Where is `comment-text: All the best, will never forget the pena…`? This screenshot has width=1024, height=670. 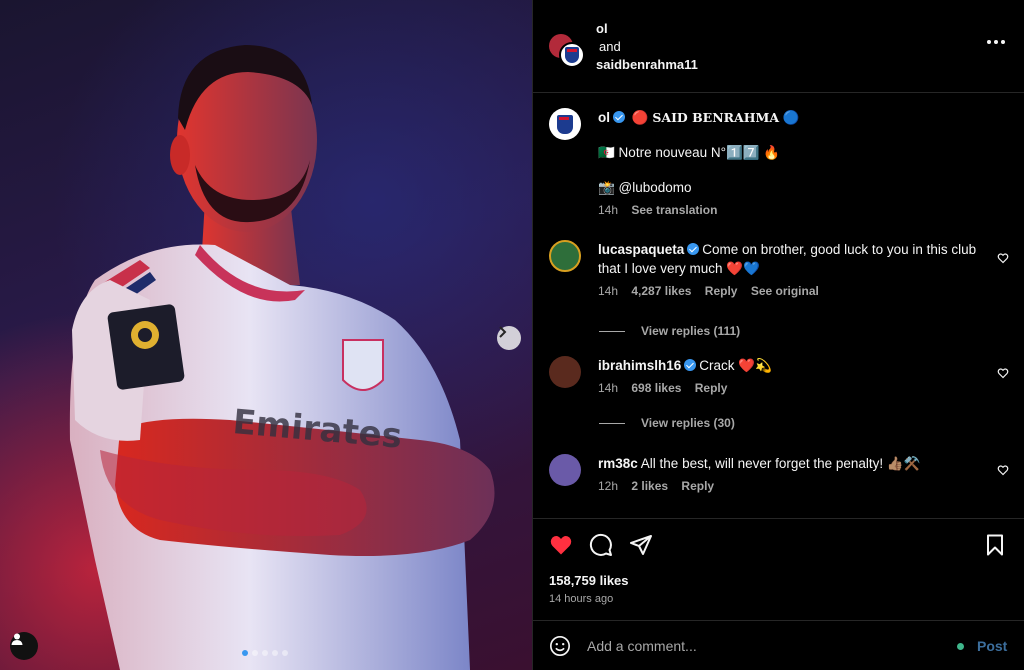 comment-text: All the best, will never forget the pena… is located at coordinates (780, 463).